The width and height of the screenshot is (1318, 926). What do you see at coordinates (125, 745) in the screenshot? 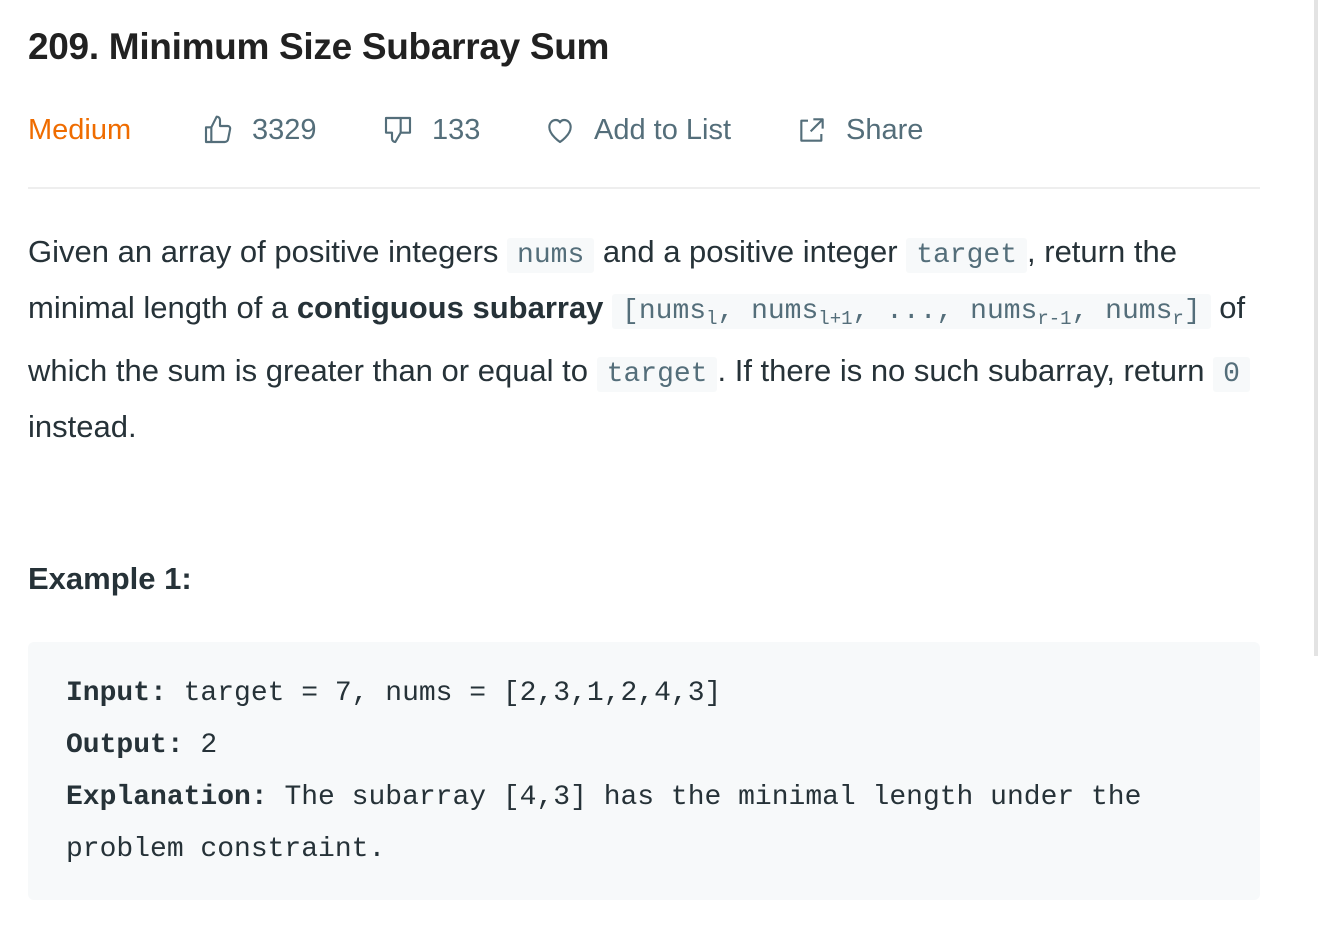
I see `output-label: Output:` at bounding box center [125, 745].